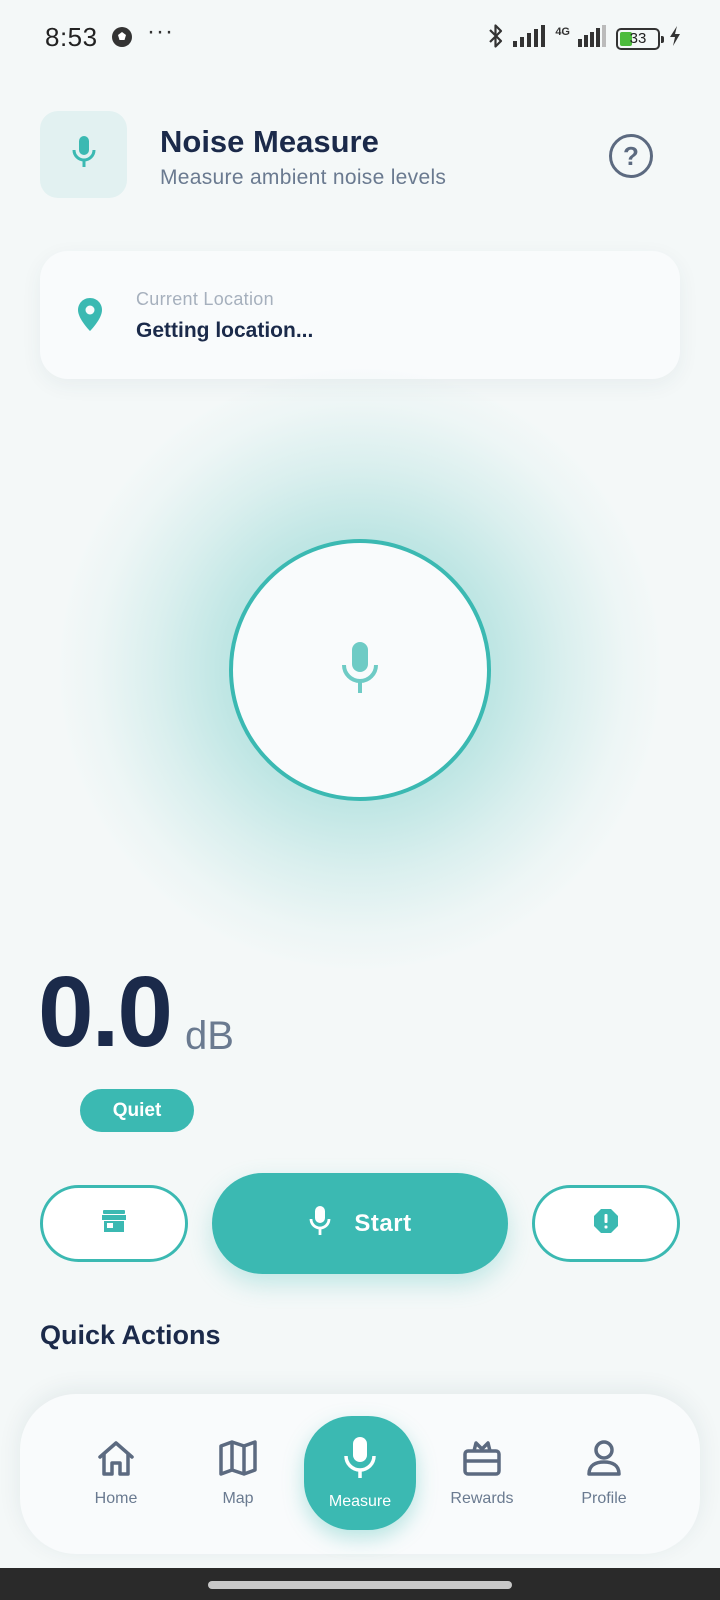 This screenshot has height=1600, width=720. I want to click on mic-circle-button, so click(360, 670).